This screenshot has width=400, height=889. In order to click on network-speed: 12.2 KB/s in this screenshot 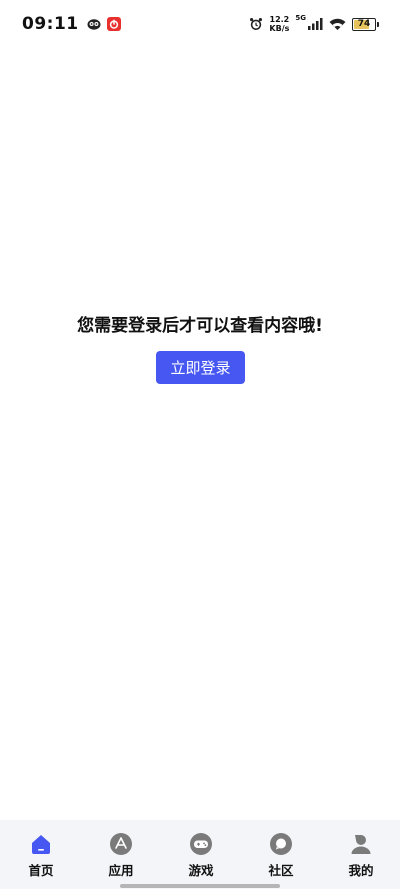, I will do `click(279, 24)`.